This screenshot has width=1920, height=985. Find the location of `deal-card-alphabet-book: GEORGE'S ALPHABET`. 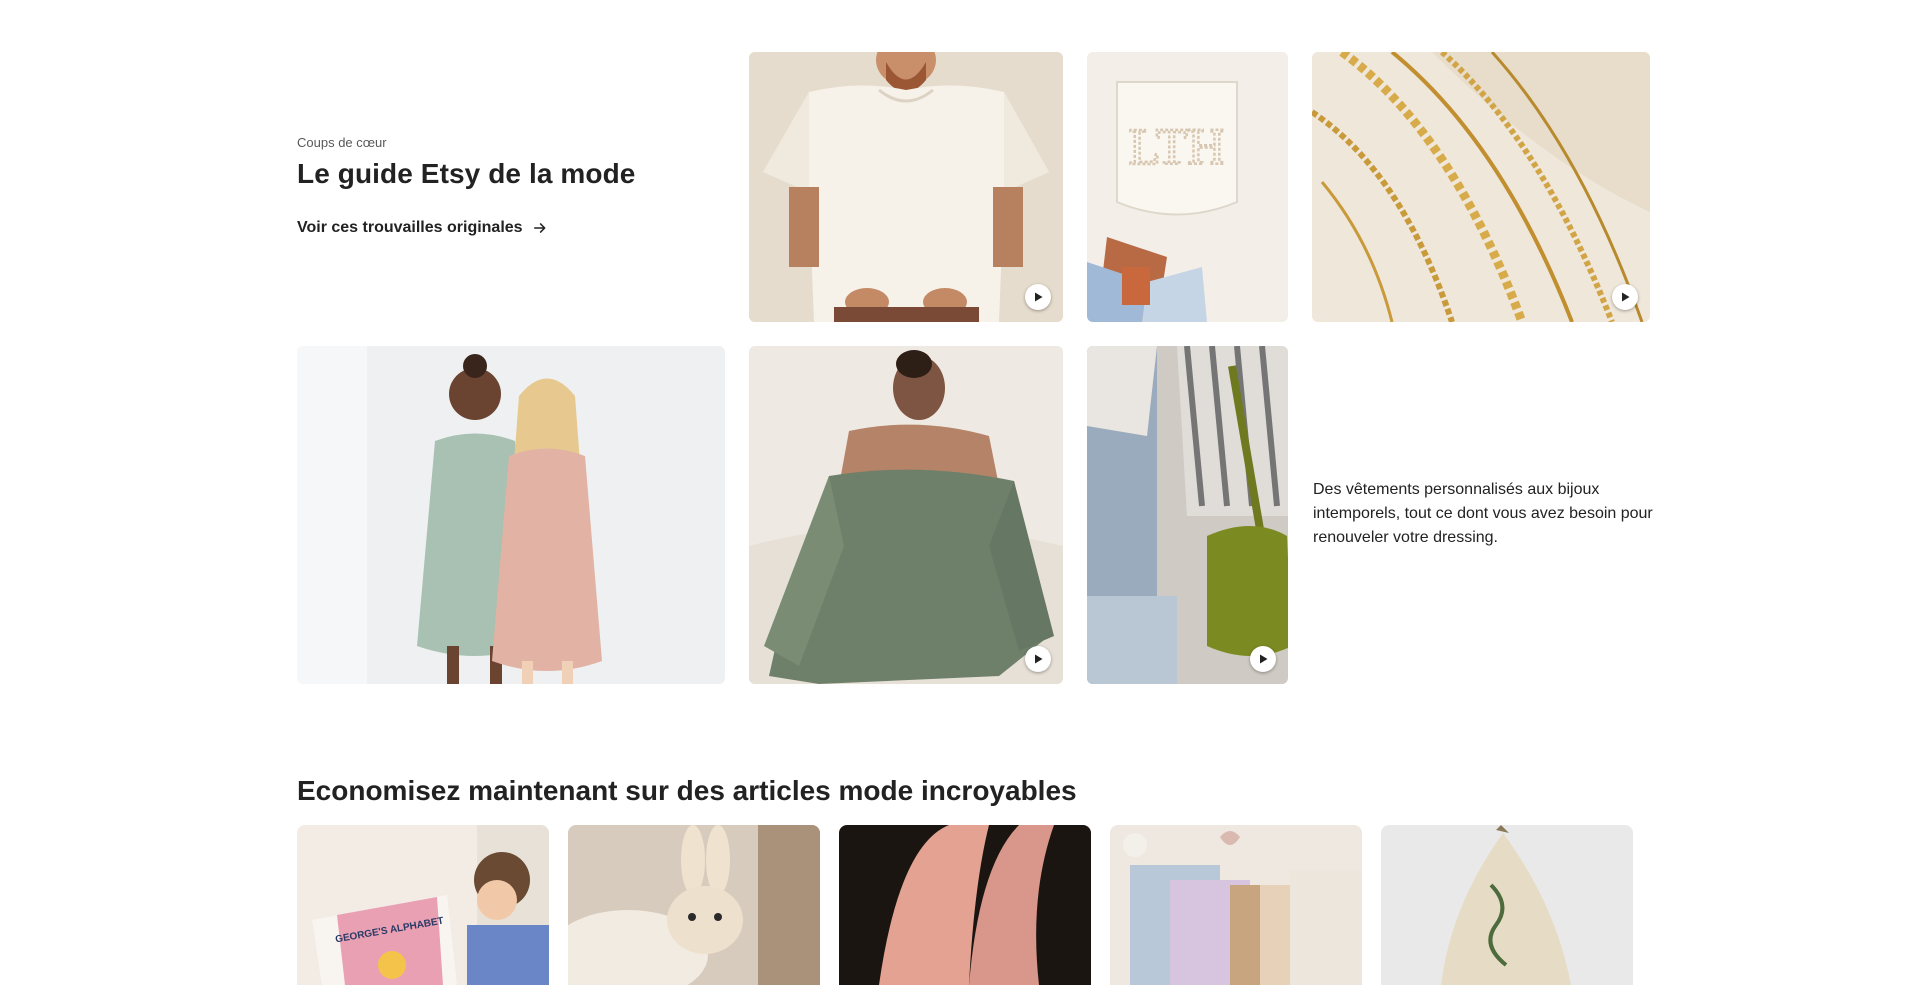

deal-card-alphabet-book: GEORGE'S ALPHABET is located at coordinates (423, 905).